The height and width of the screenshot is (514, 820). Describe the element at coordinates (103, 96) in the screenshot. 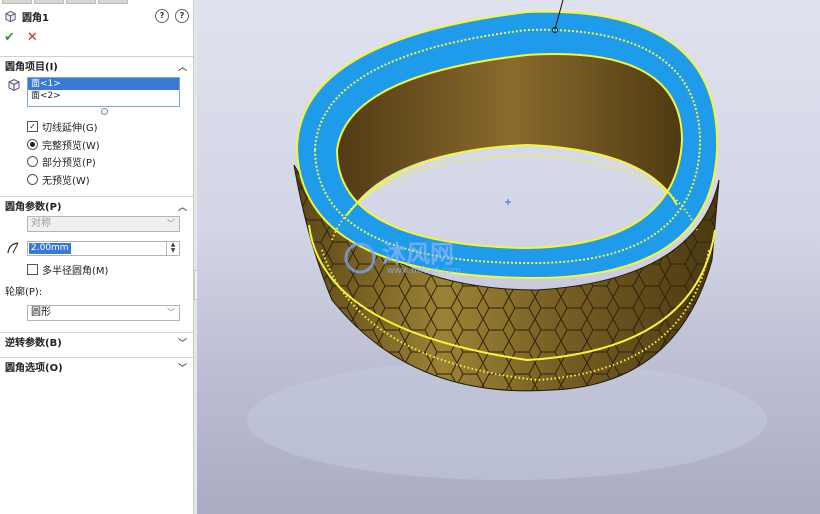

I see `list-item: 面<2>` at that location.